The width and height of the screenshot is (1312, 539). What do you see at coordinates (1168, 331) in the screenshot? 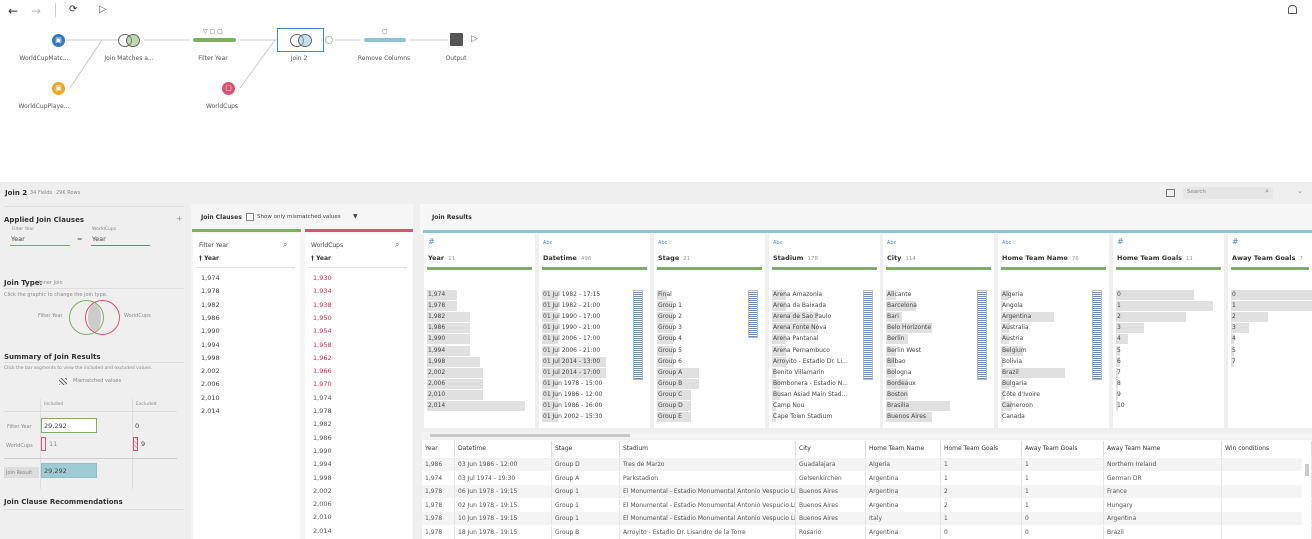
I see `profile-card-home-team-goals: # Home Team Goals 11 0 1 2 3 4 5 6 7 8 9 10` at bounding box center [1168, 331].